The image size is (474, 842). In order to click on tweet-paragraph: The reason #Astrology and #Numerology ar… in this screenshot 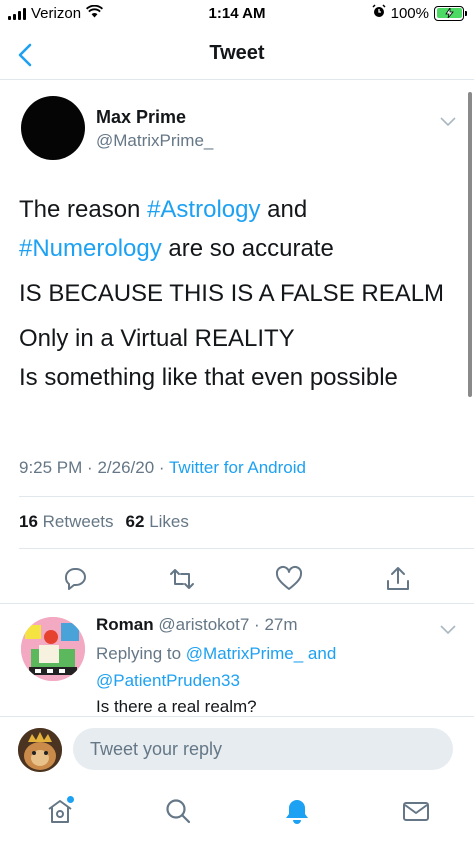, I will do `click(176, 229)`.